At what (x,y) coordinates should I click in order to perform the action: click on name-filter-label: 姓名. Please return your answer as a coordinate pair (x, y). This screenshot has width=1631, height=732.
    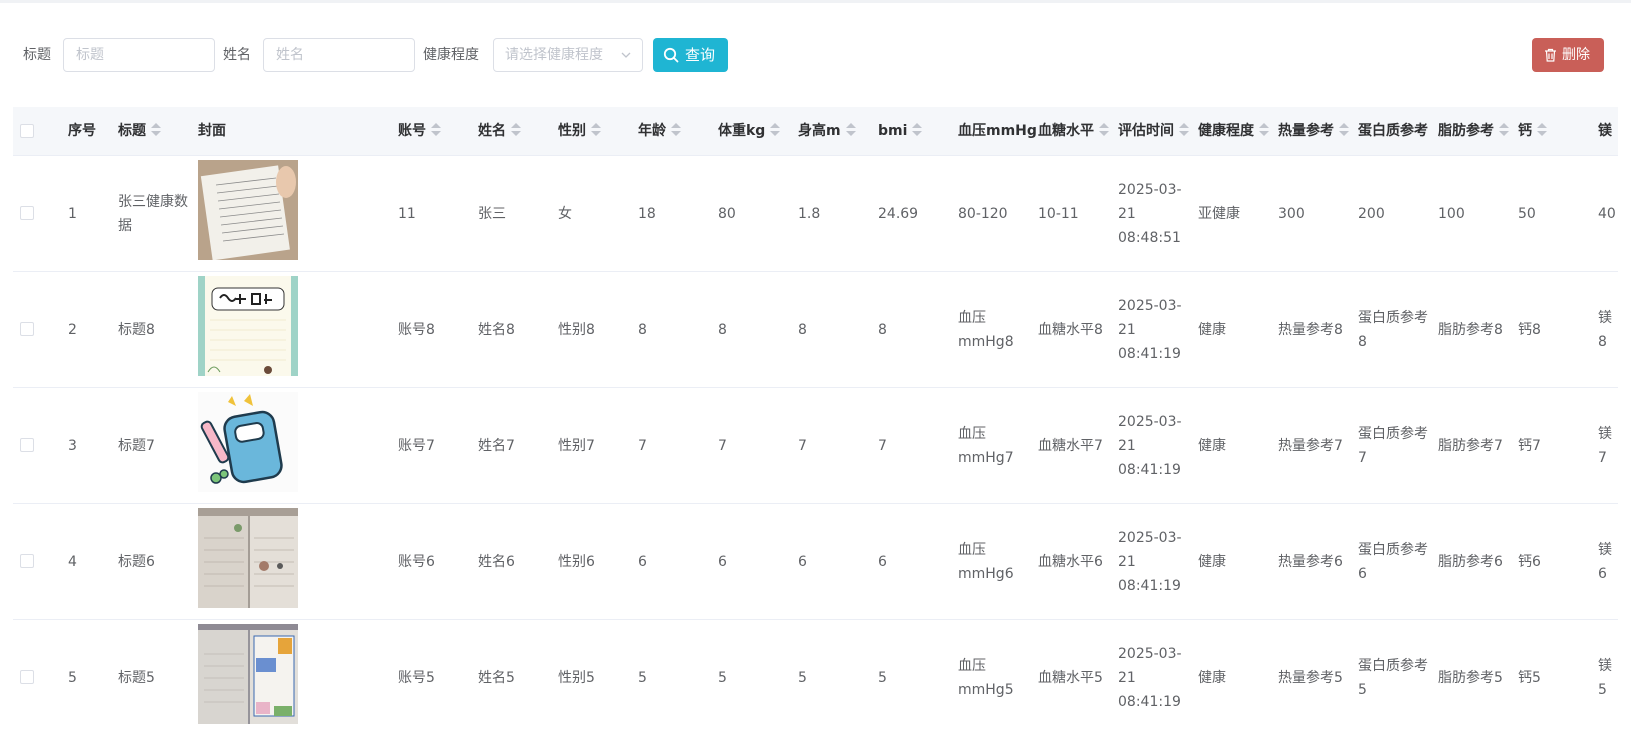
    Looking at the image, I should click on (237, 55).